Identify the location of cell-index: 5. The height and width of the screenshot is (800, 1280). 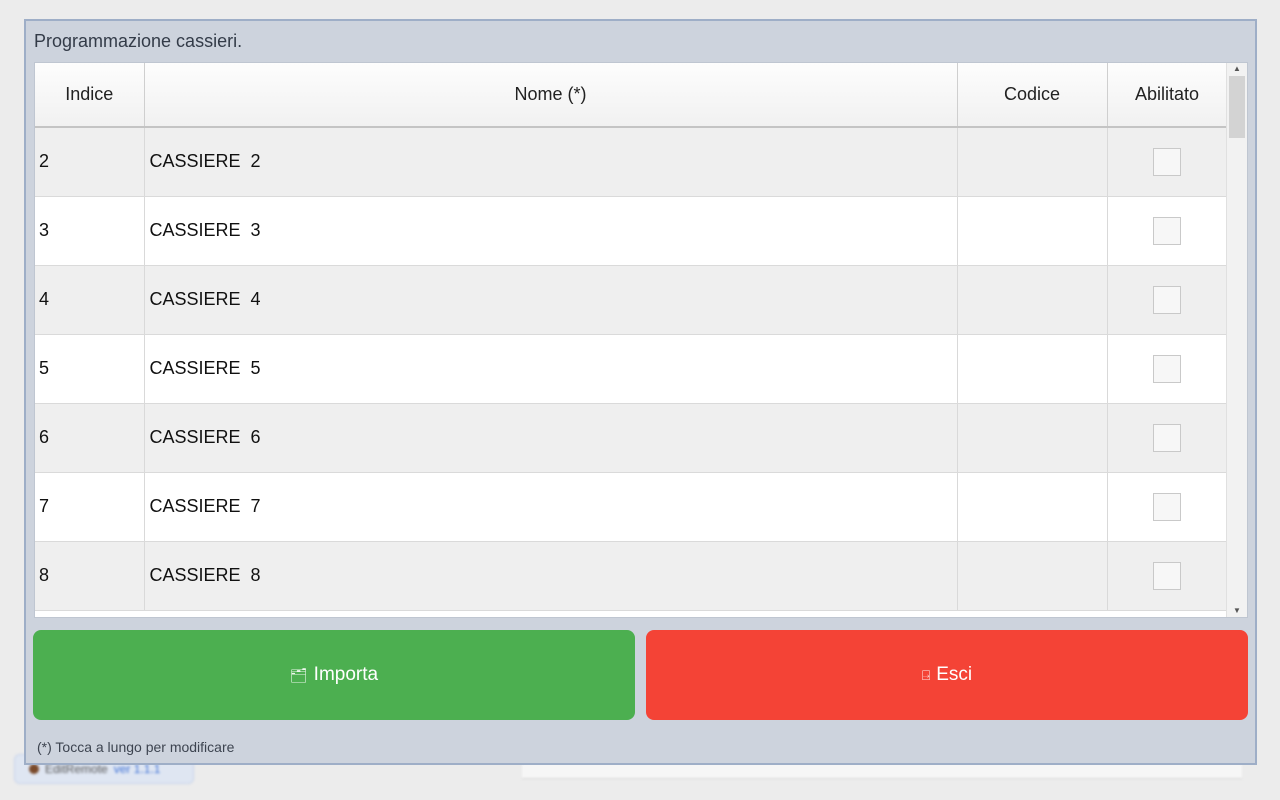
(90, 369).